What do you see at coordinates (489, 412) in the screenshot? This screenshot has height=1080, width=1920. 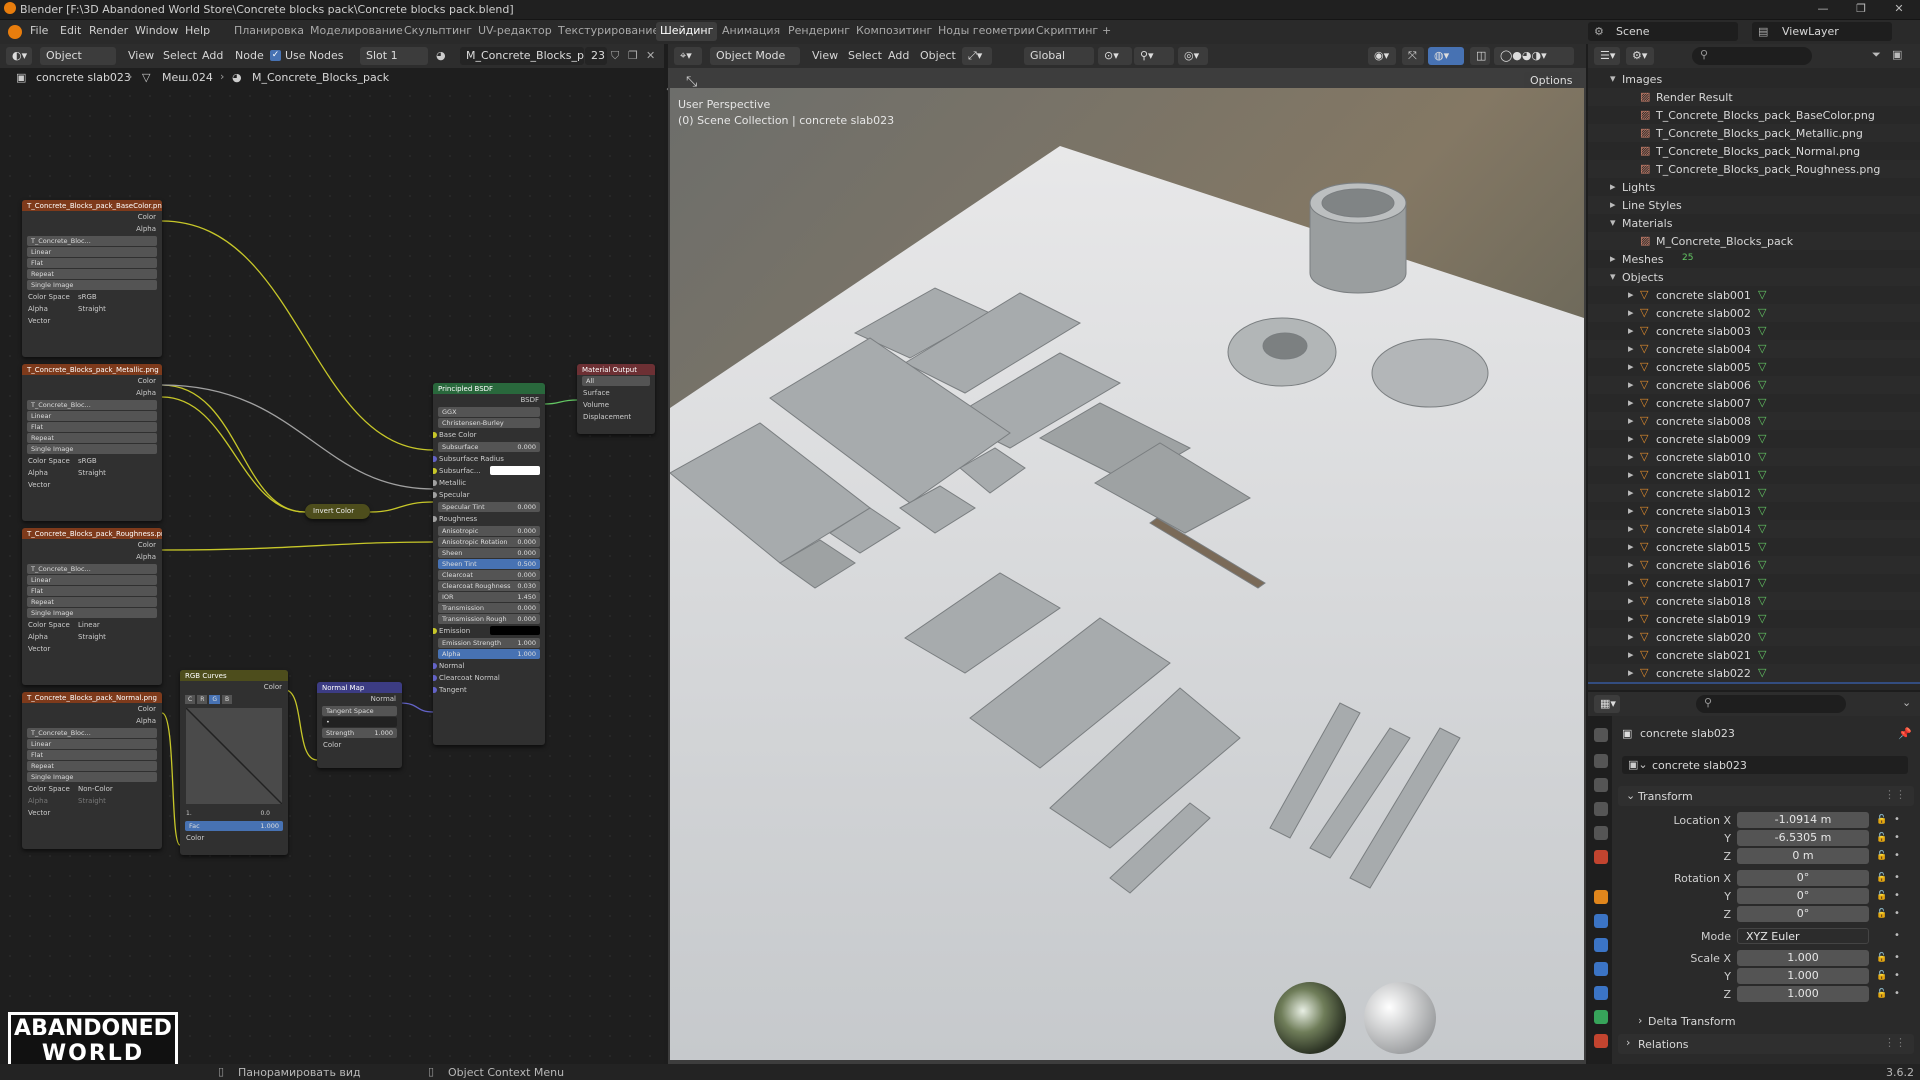 I see `distribution-dropdown: GGX` at bounding box center [489, 412].